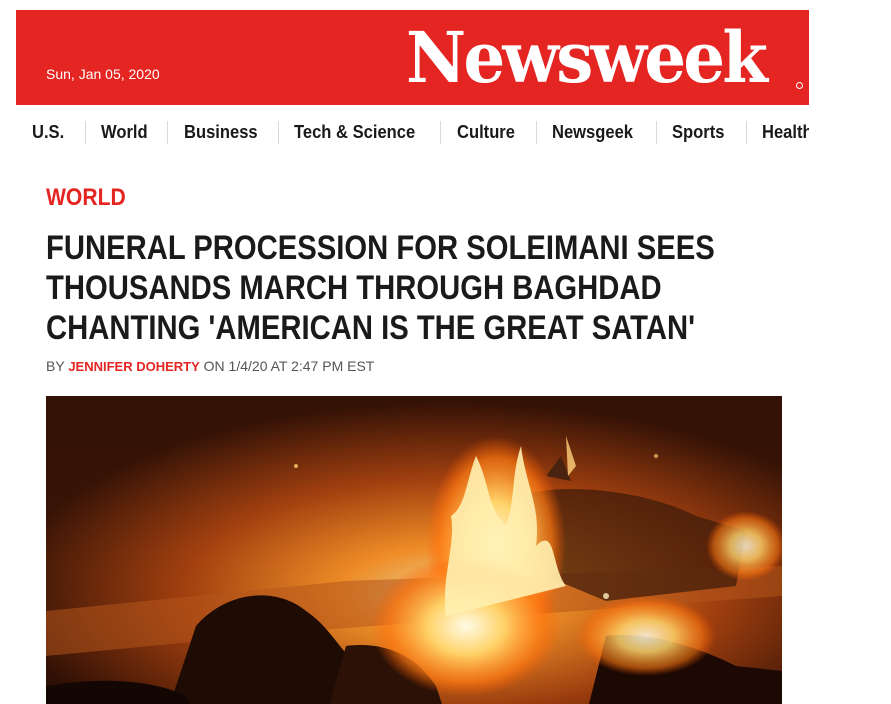  What do you see at coordinates (698, 132) in the screenshot?
I see `nav-item-sports: Sports` at bounding box center [698, 132].